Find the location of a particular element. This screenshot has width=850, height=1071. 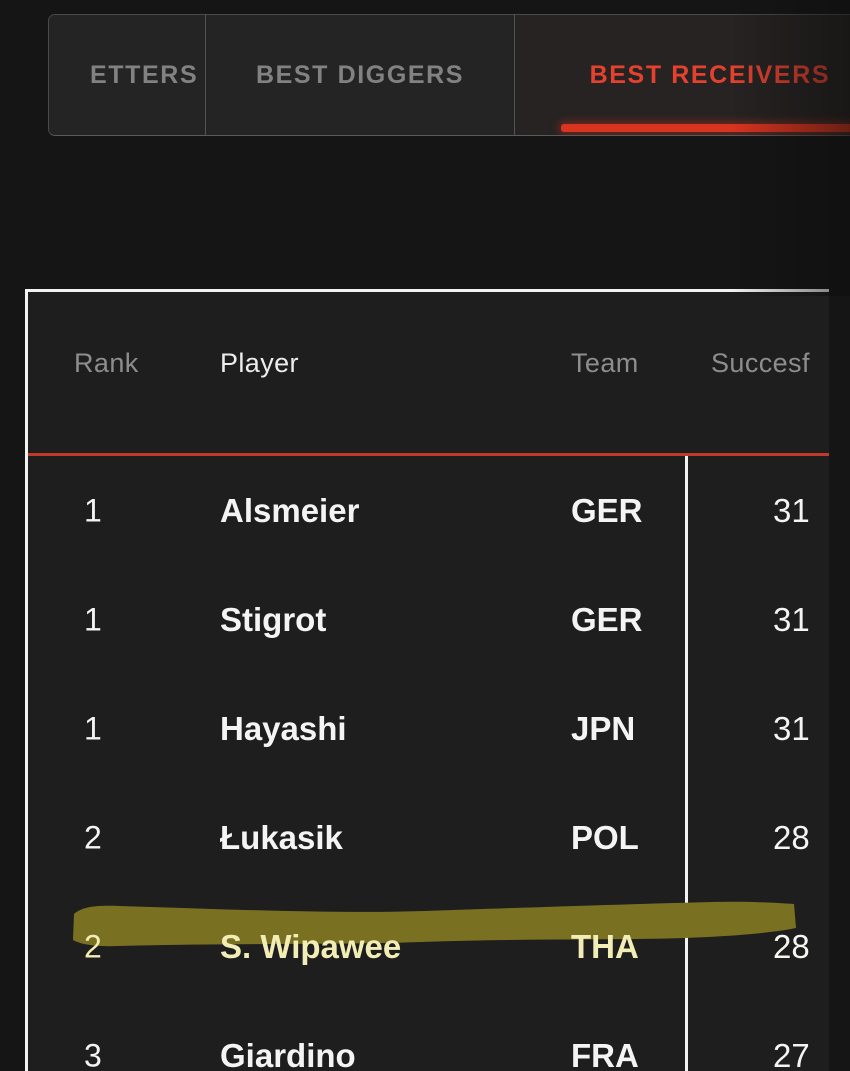

table-row: 2 Łukasik POL 28 is located at coordinates (428, 837).